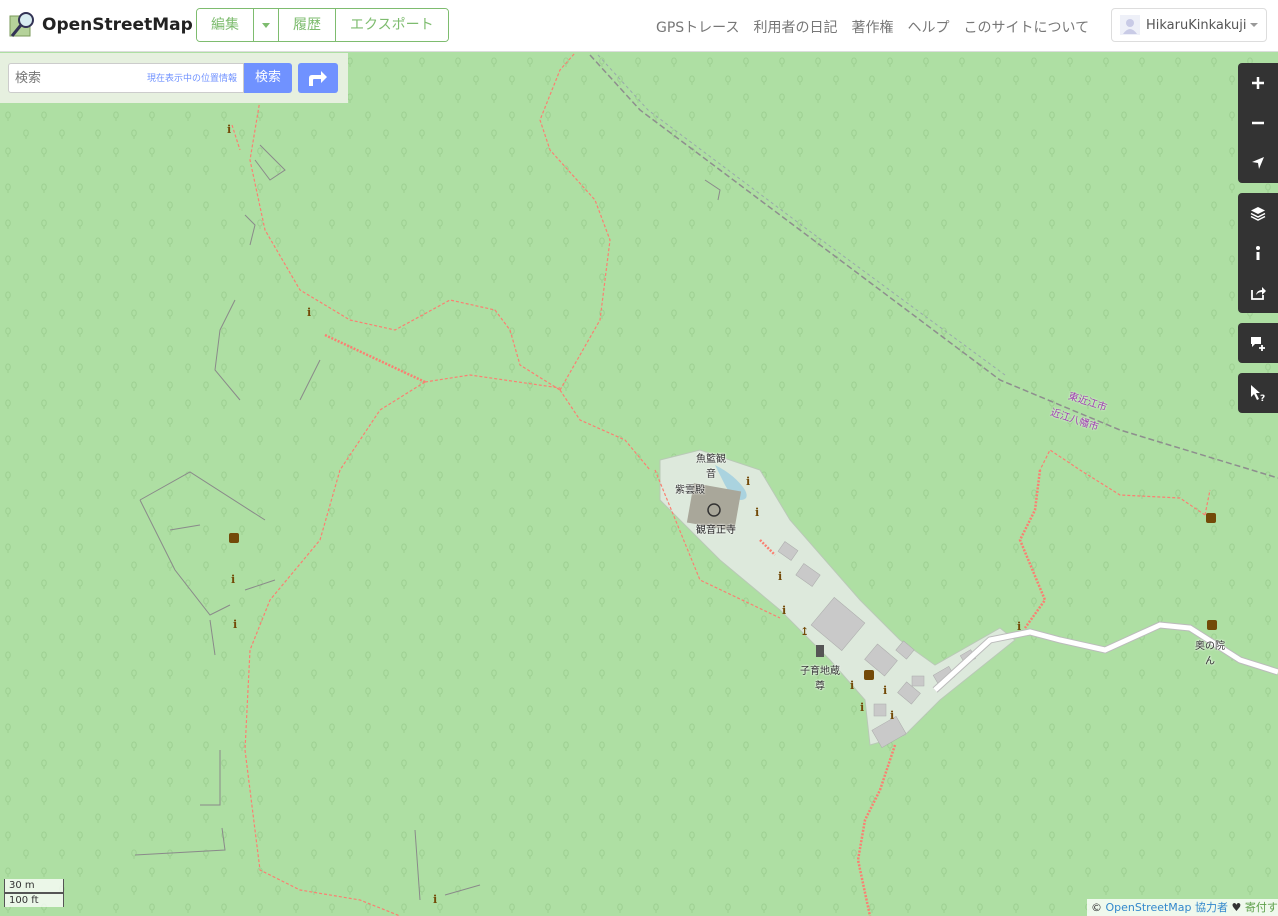  I want to click on locate-icon, so click(1258, 163).